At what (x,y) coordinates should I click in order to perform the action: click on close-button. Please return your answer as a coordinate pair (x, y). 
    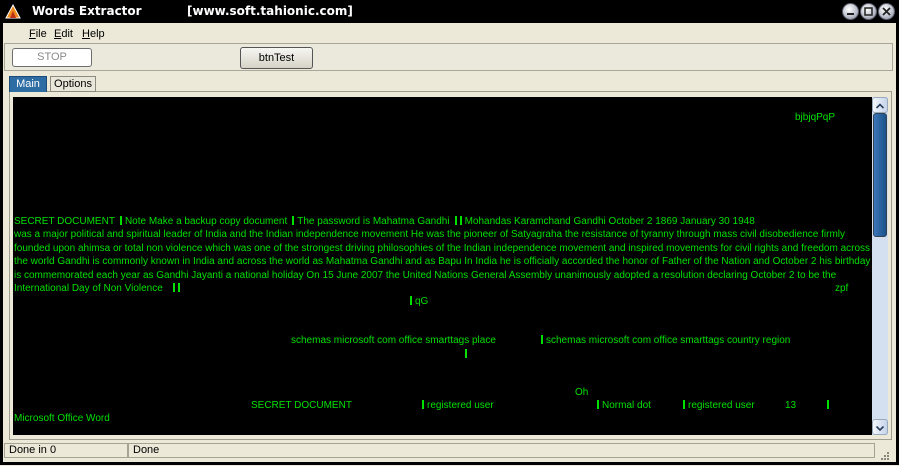
    Looking at the image, I should click on (886, 11).